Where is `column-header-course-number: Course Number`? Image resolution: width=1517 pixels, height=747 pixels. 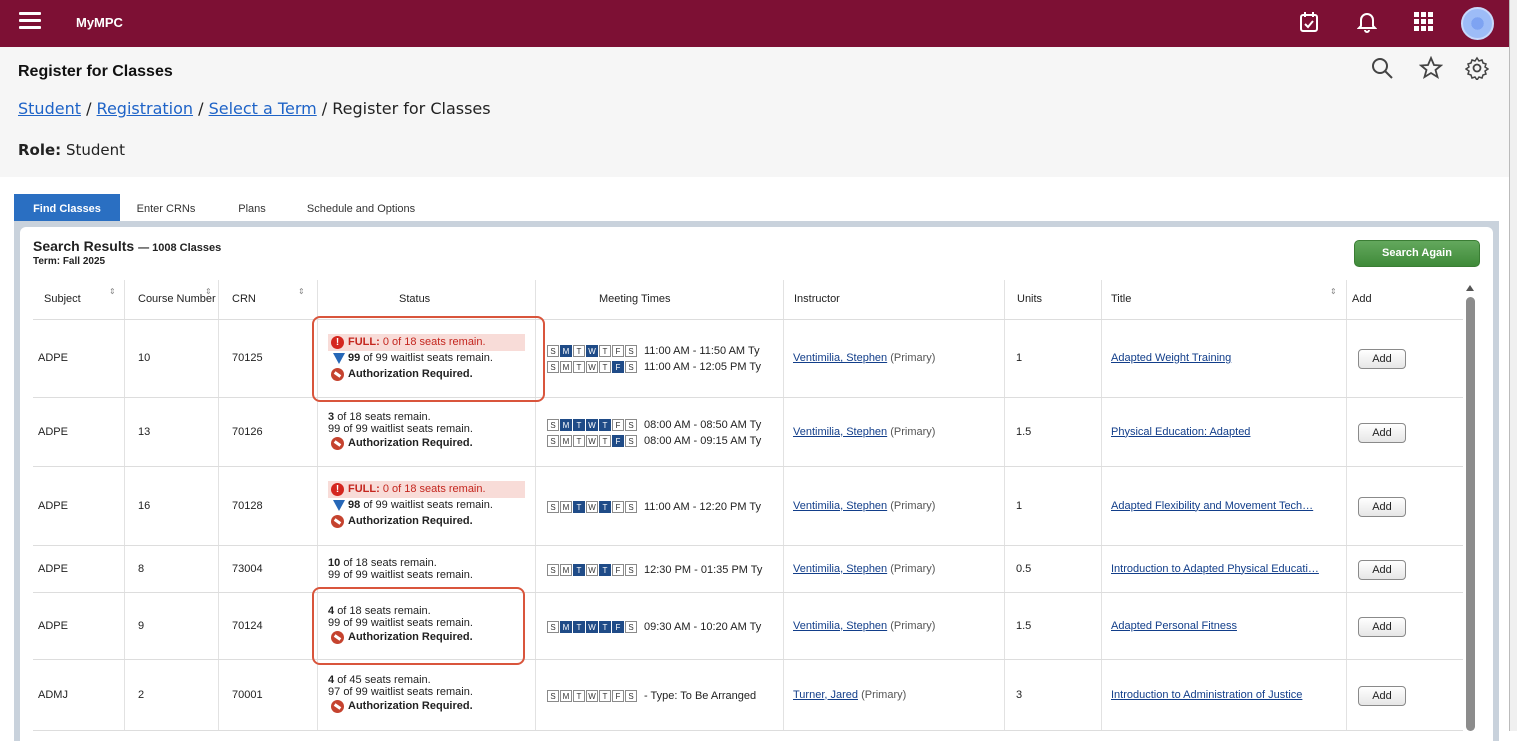 column-header-course-number: Course Number is located at coordinates (177, 300).